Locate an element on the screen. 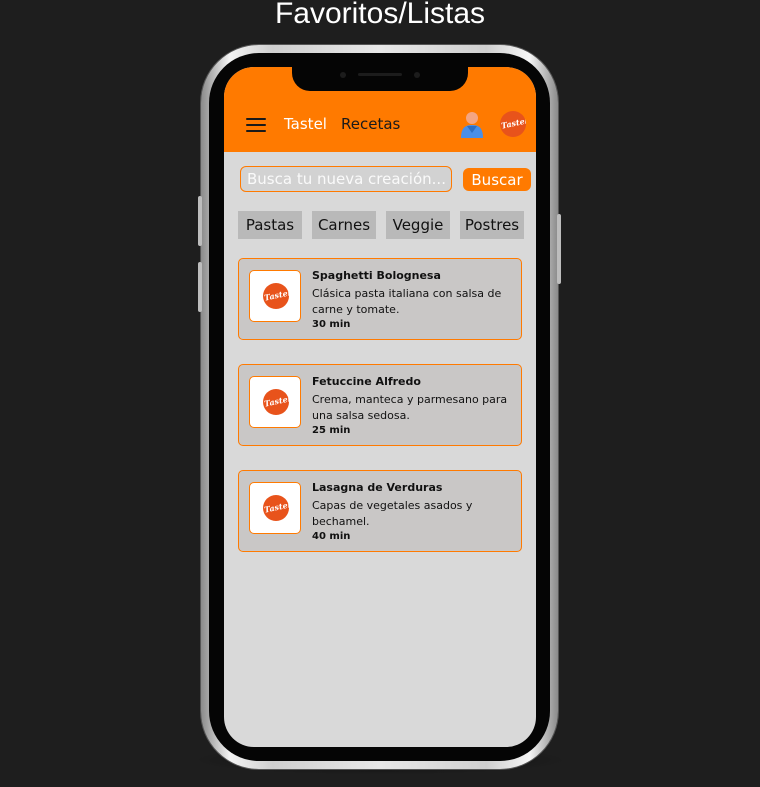 The height and width of the screenshot is (787, 760). search-input is located at coordinates (346, 179).